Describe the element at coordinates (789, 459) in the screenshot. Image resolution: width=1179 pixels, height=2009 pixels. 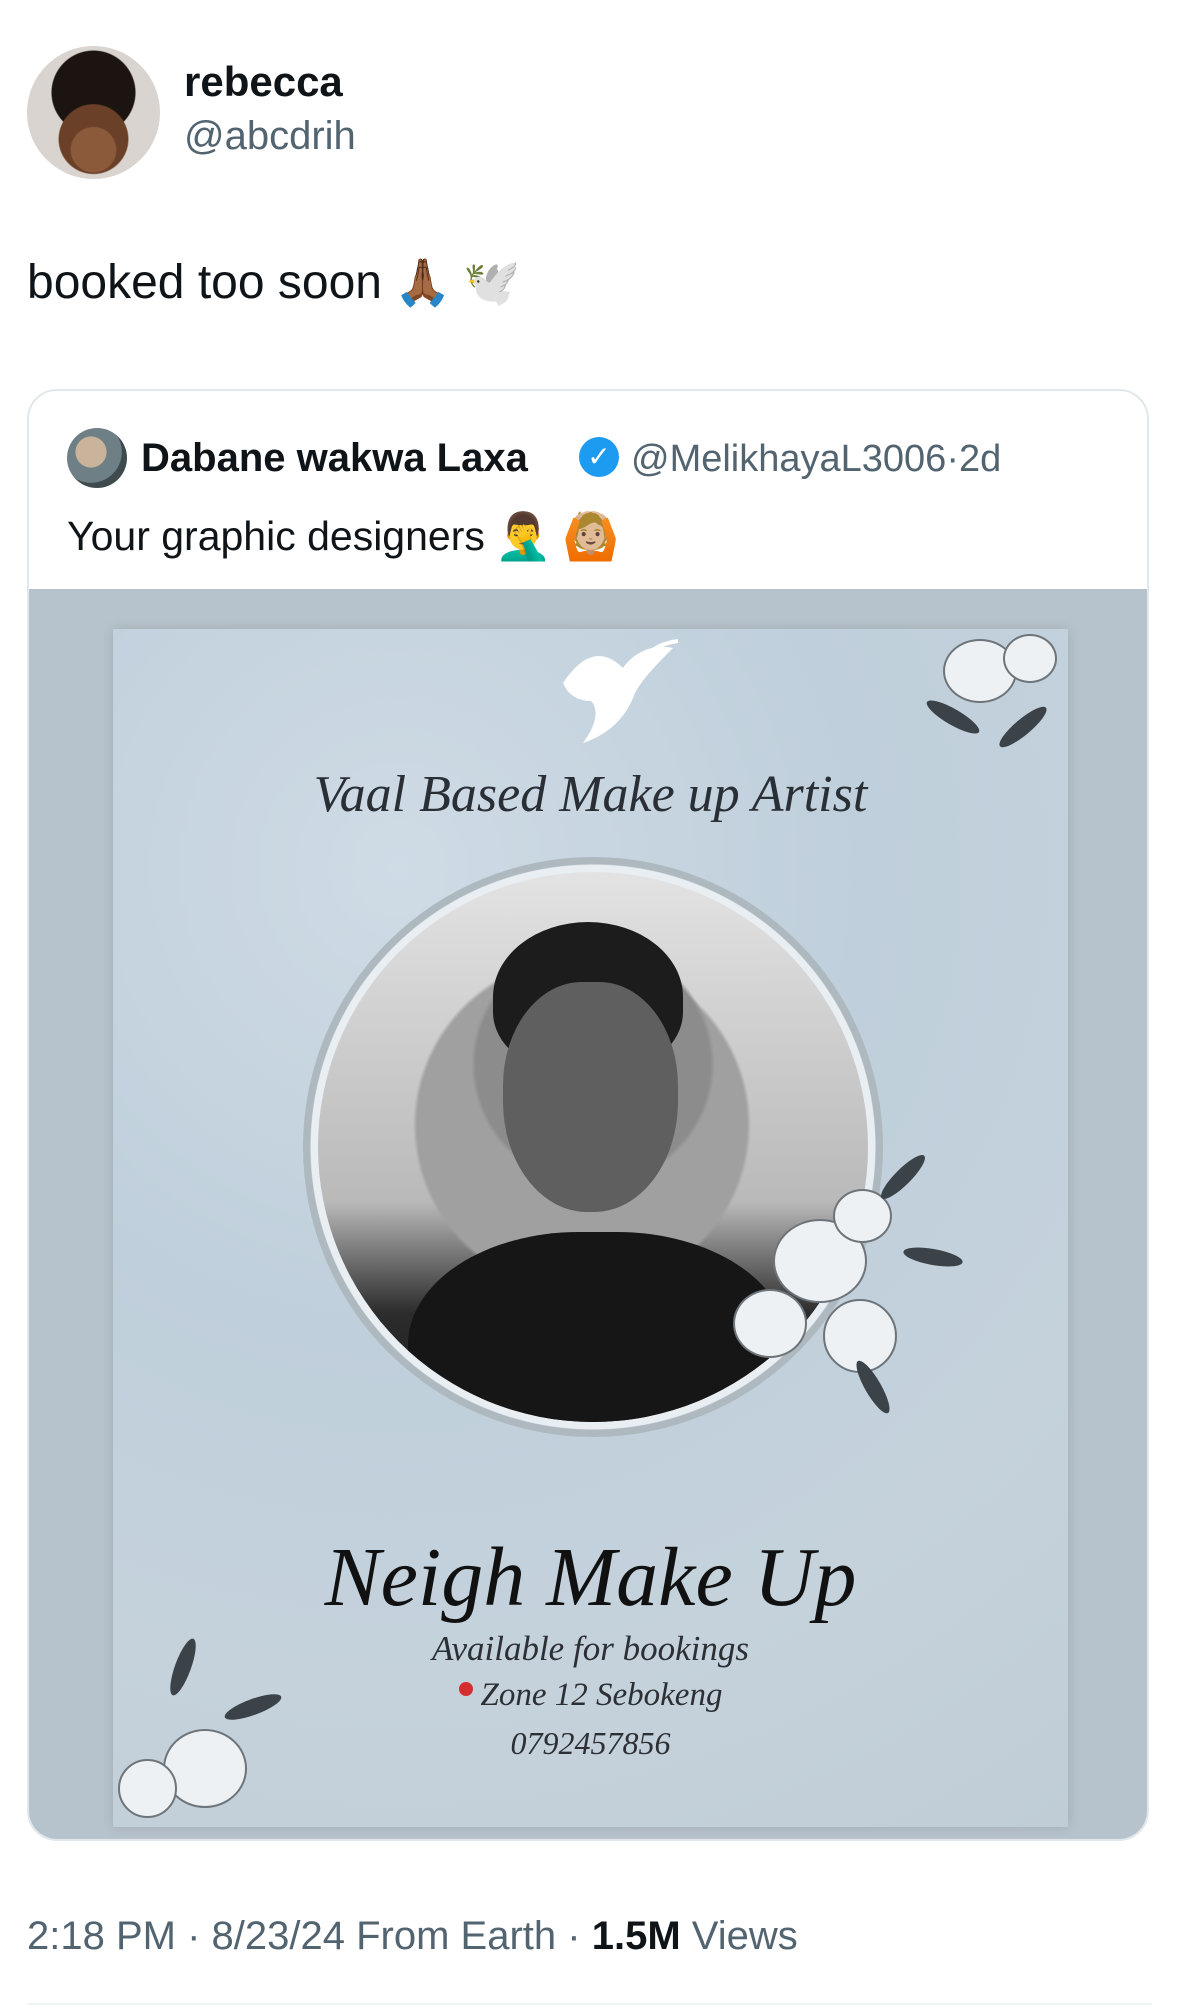
I see `quoted-handle: @MelikhayaL3006` at that location.